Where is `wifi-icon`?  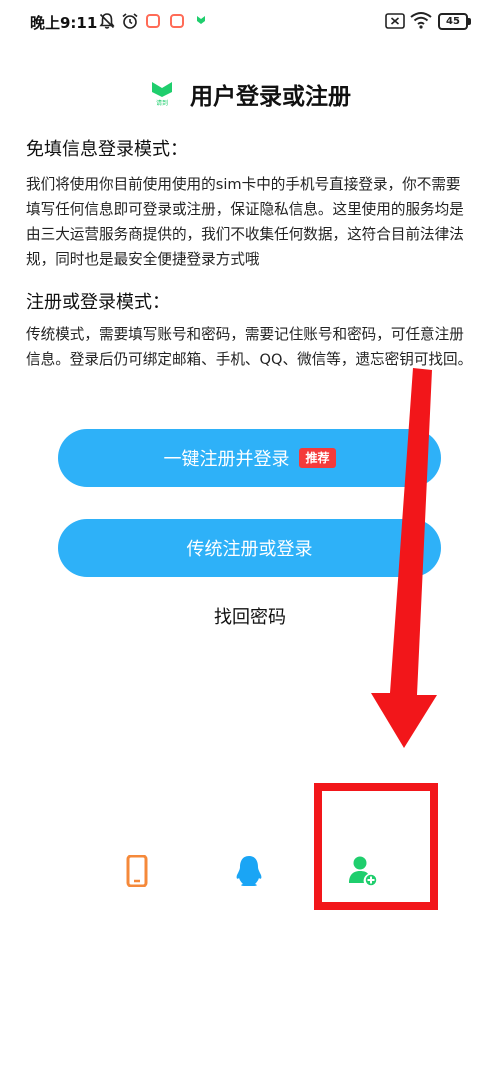 wifi-icon is located at coordinates (421, 20).